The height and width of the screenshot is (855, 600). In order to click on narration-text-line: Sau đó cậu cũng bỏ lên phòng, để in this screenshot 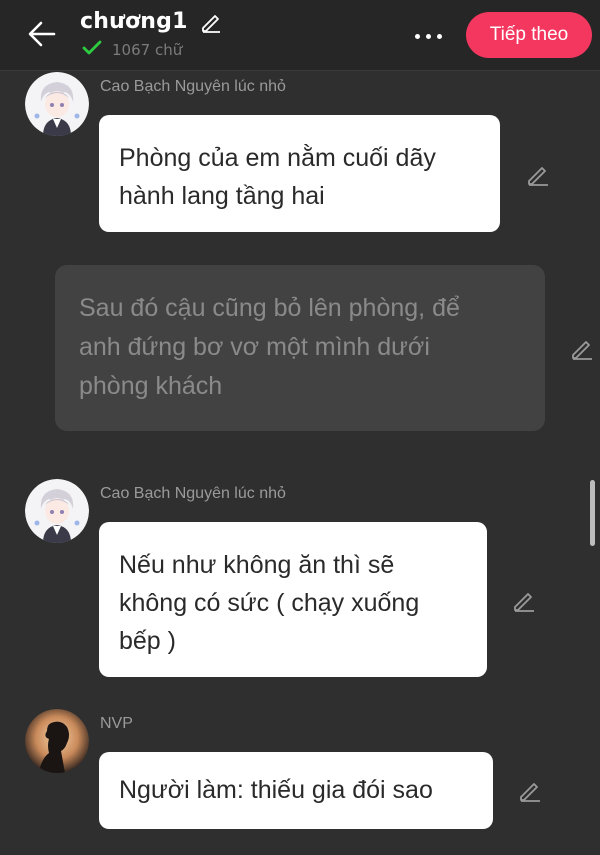, I will do `click(269, 308)`.